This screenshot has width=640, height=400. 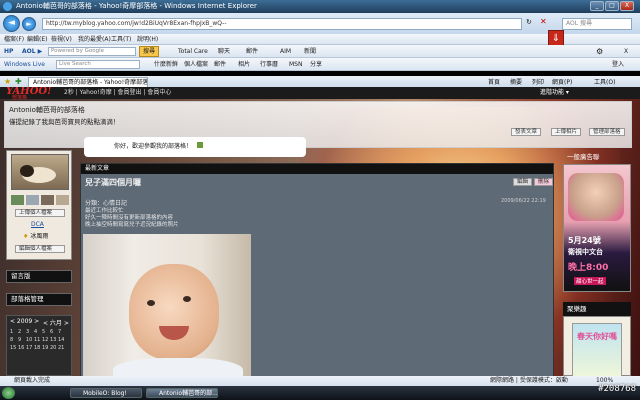 What do you see at coordinates (252, 51) in the screenshot?
I see `toolbar1-item-mail: 郵件` at bounding box center [252, 51].